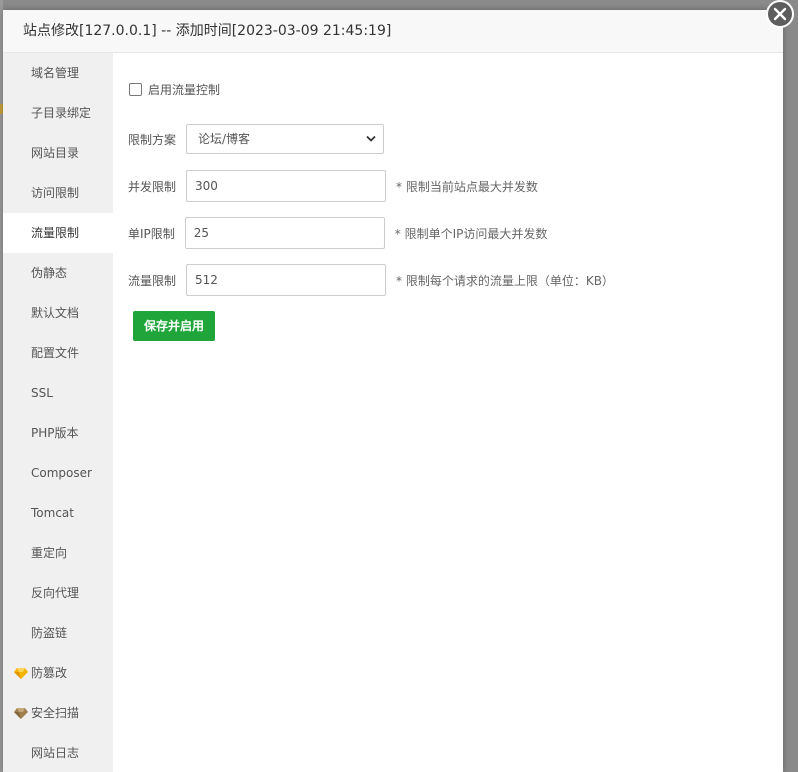 Image resolution: width=798 pixels, height=772 pixels. I want to click on sidebar-item-php-version: PHP版本, so click(58, 433).